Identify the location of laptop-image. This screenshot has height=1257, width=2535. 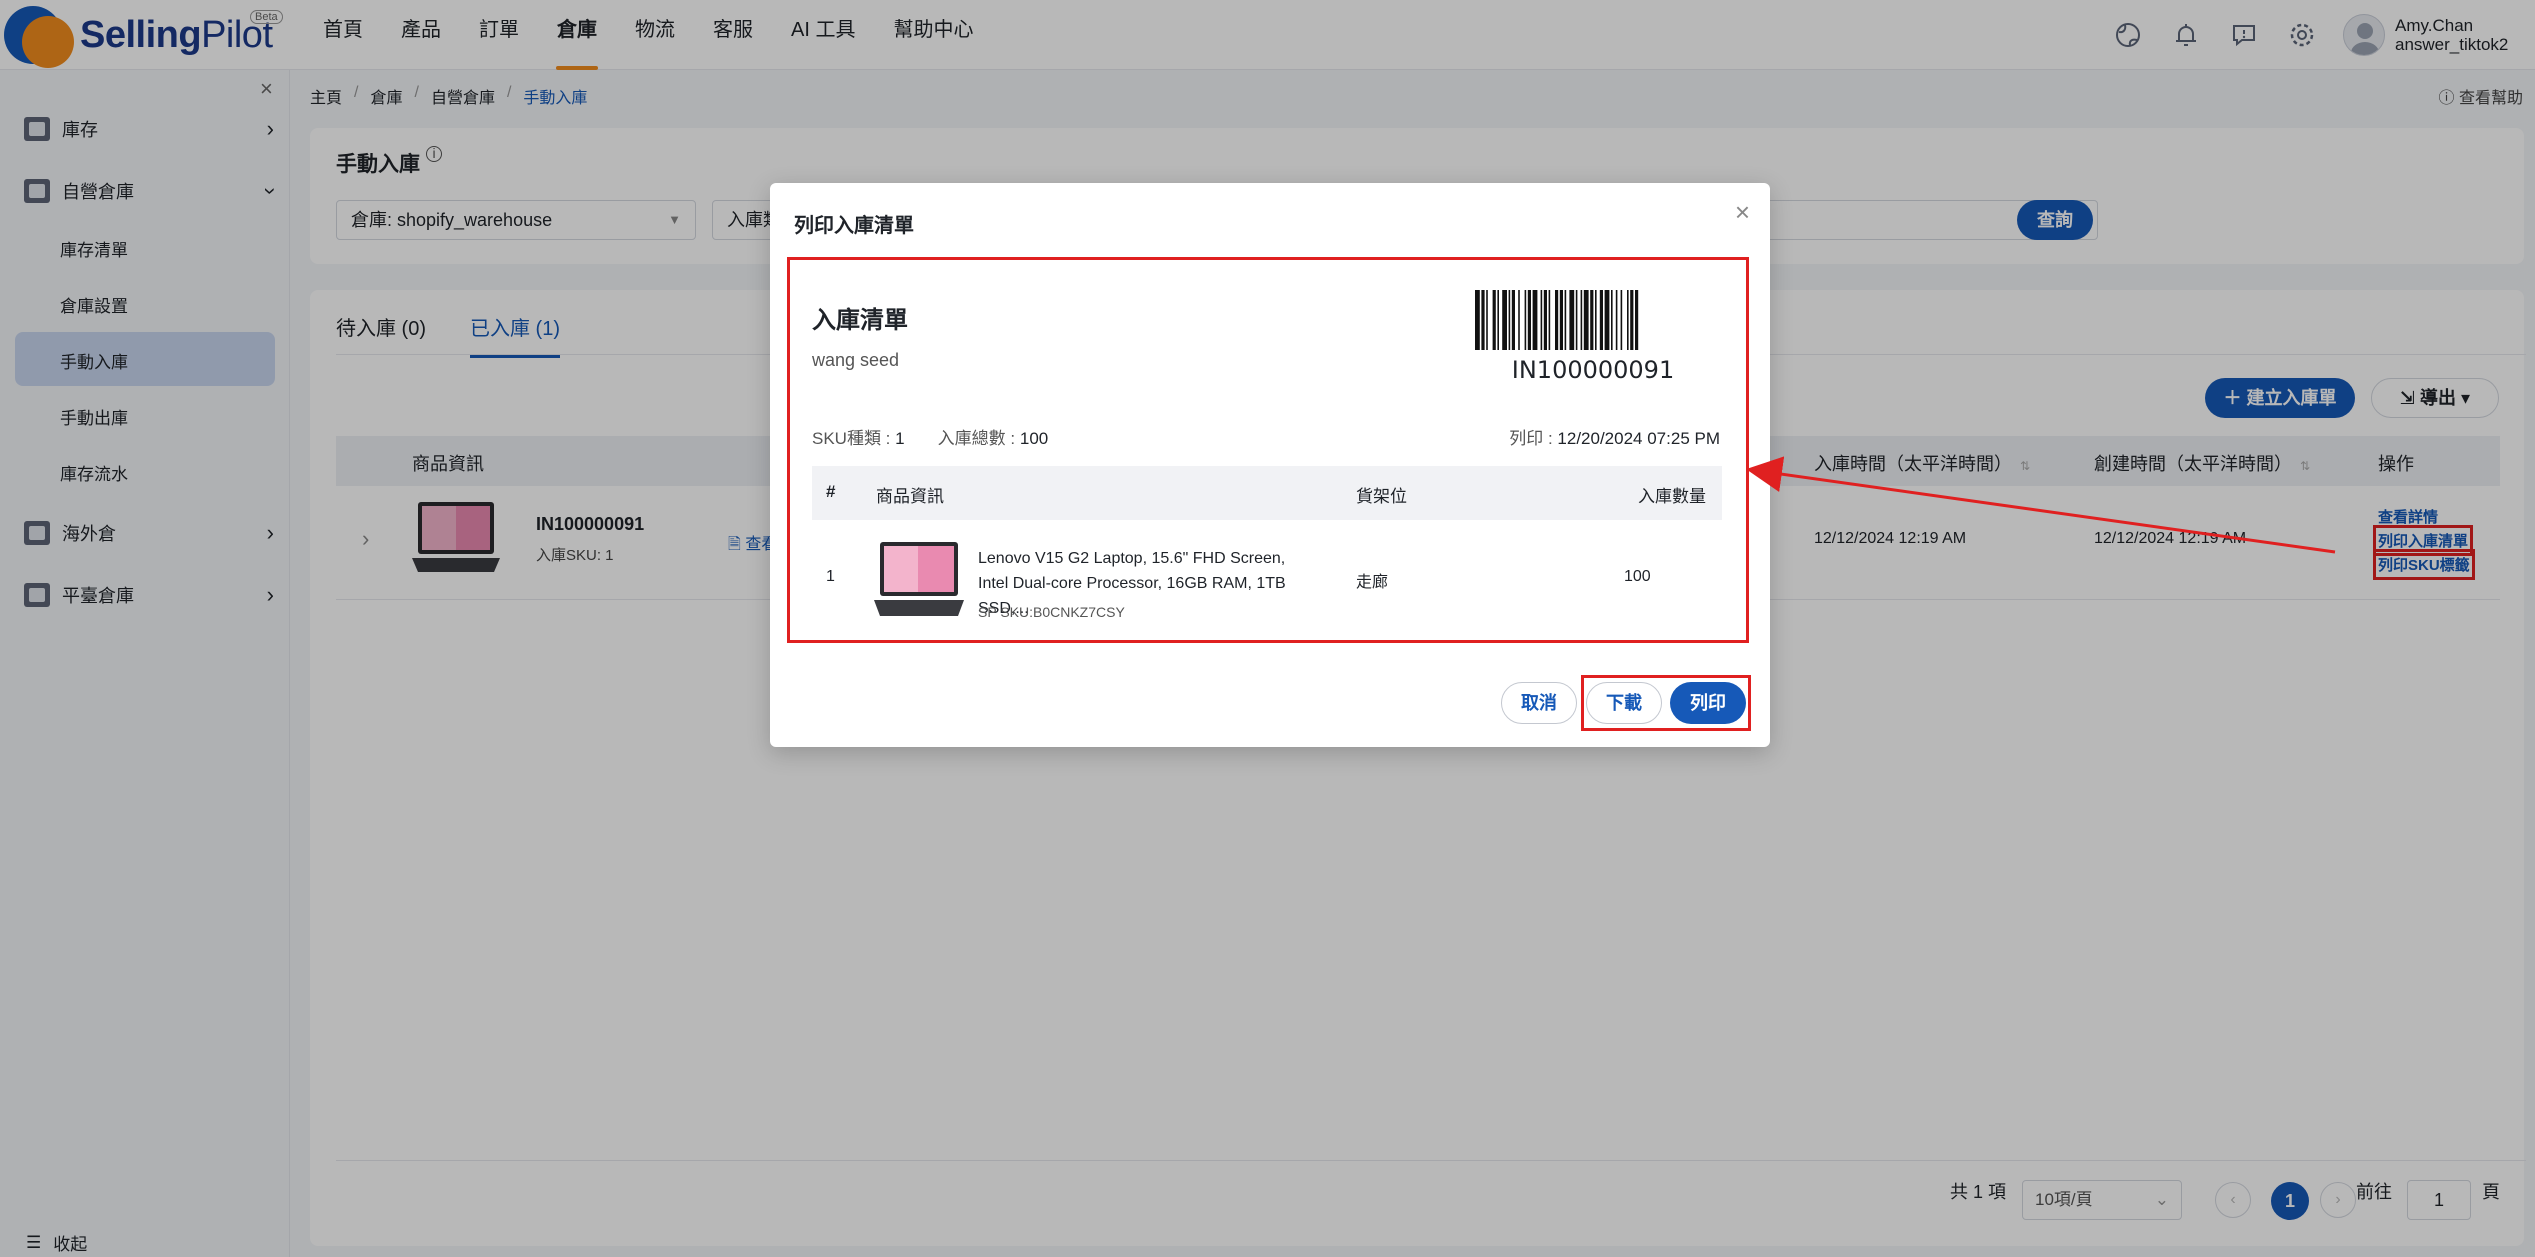
(919, 579).